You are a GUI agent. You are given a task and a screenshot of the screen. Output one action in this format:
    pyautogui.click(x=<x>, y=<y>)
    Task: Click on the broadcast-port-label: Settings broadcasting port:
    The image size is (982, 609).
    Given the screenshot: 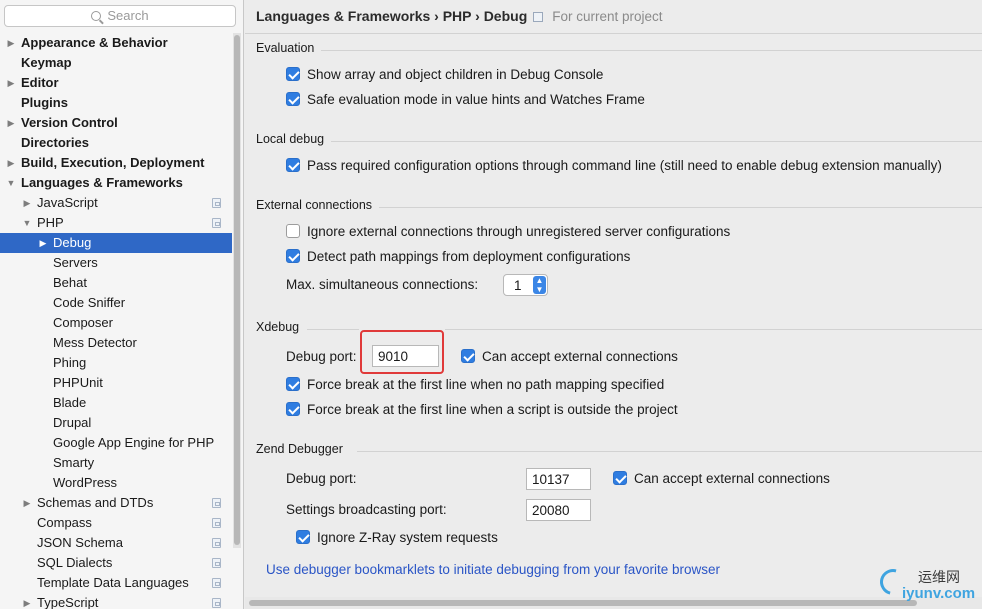 What is the action you would take?
    pyautogui.click(x=366, y=509)
    